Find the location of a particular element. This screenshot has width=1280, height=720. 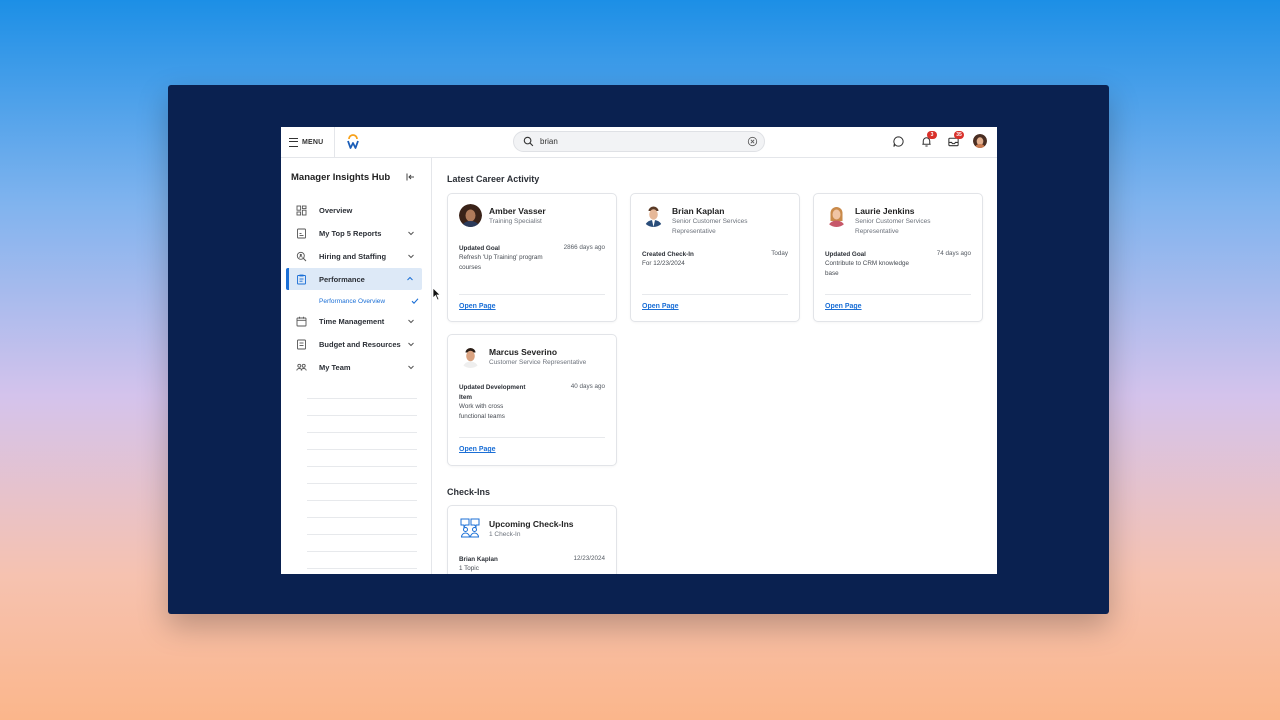

sidebar-item-time-management: Time Management is located at coordinates (355, 321).